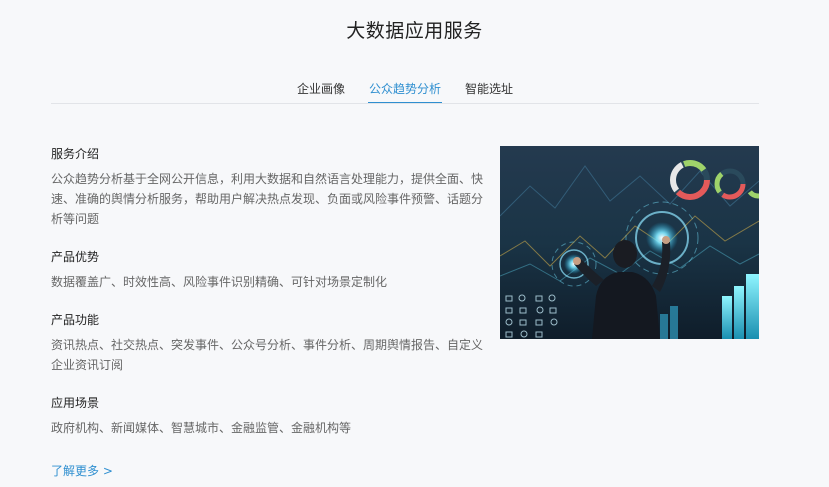 The width and height of the screenshot is (829, 487). I want to click on section-text: 数据覆盖广、时效性高、风险事件识别精确、可针对场景定制化, so click(219, 282).